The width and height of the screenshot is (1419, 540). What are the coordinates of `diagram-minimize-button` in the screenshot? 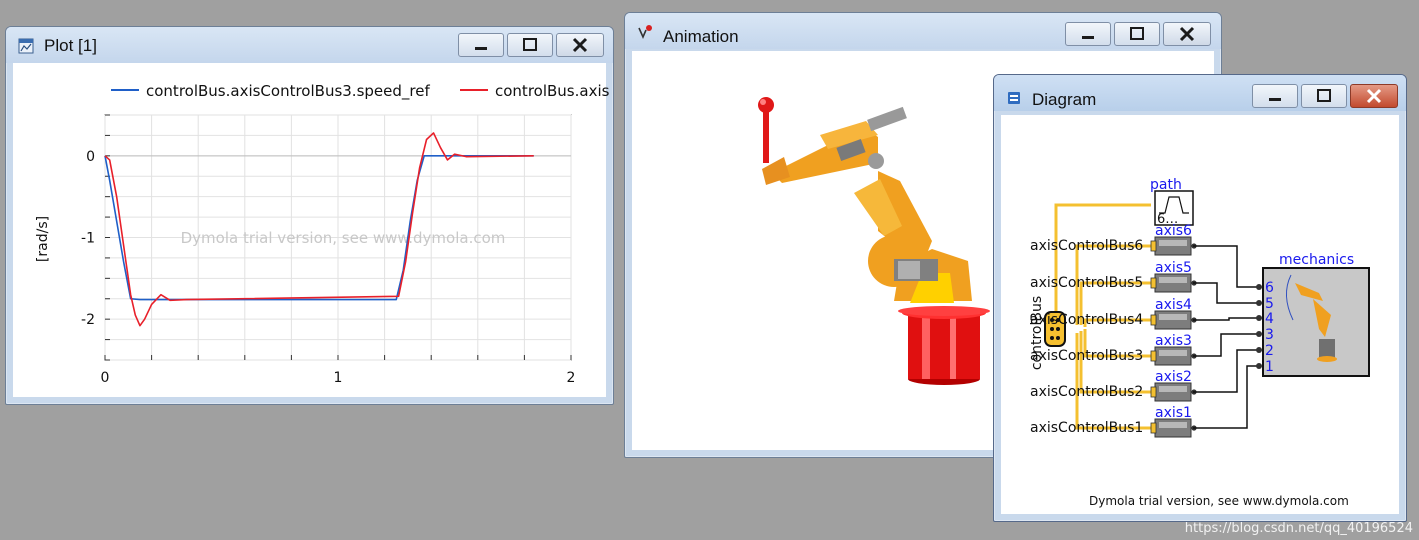 It's located at (1275, 96).